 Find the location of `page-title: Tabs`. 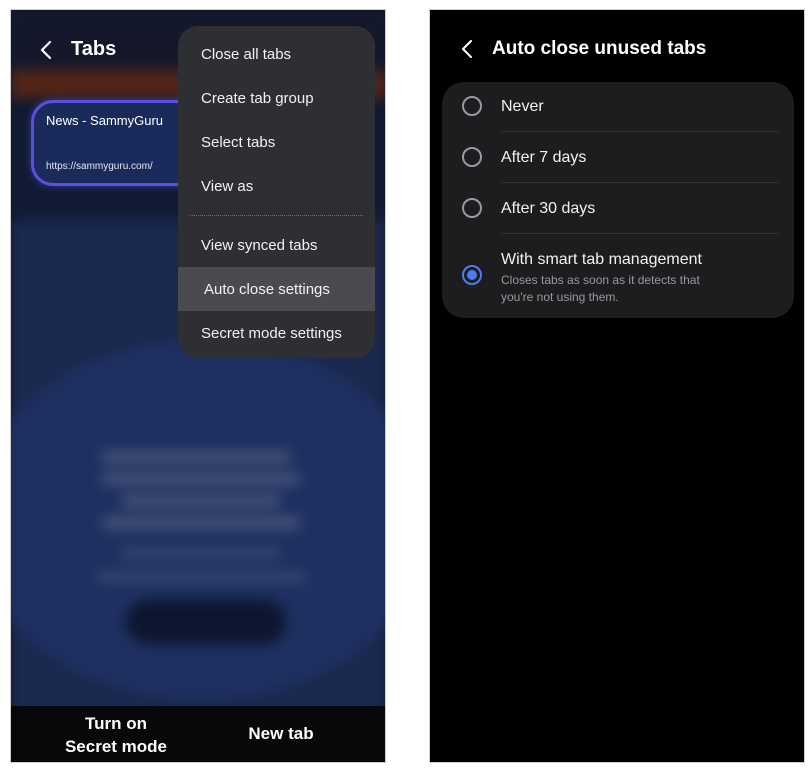

page-title: Tabs is located at coordinates (94, 49).